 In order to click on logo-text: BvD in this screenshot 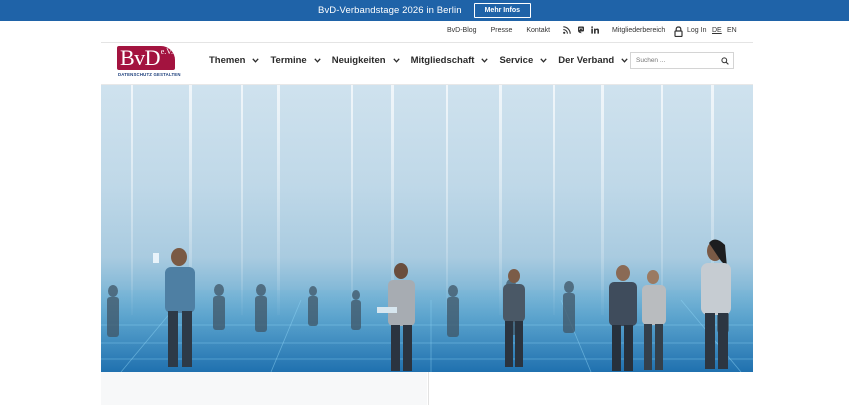, I will do `click(140, 57)`.